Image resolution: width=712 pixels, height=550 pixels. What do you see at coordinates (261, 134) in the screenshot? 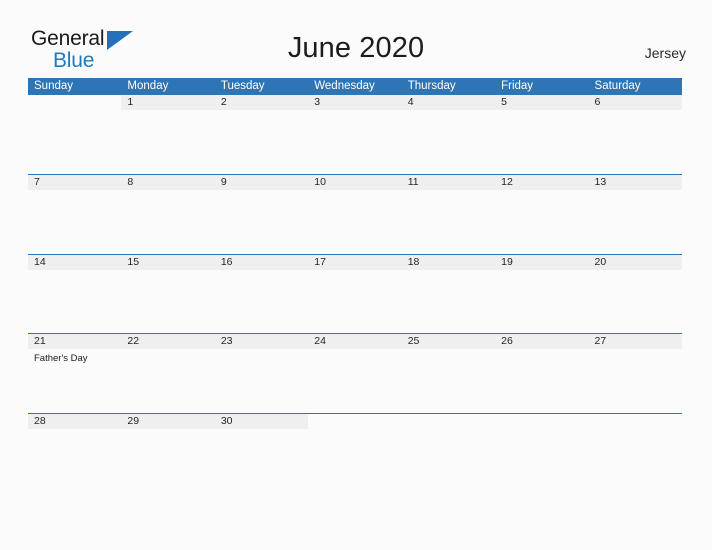
I see `day-cell: 2` at bounding box center [261, 134].